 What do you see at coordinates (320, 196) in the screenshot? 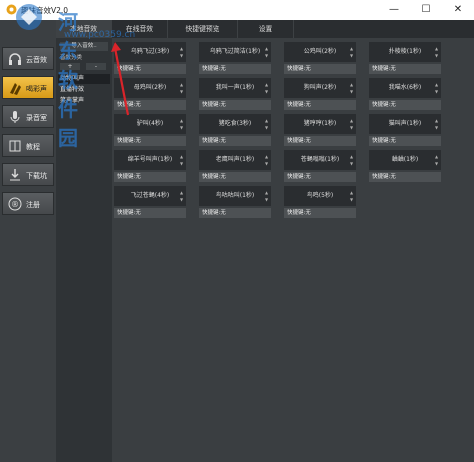
I see `sound-play-button: 鸟鸣(5秒)` at bounding box center [320, 196].